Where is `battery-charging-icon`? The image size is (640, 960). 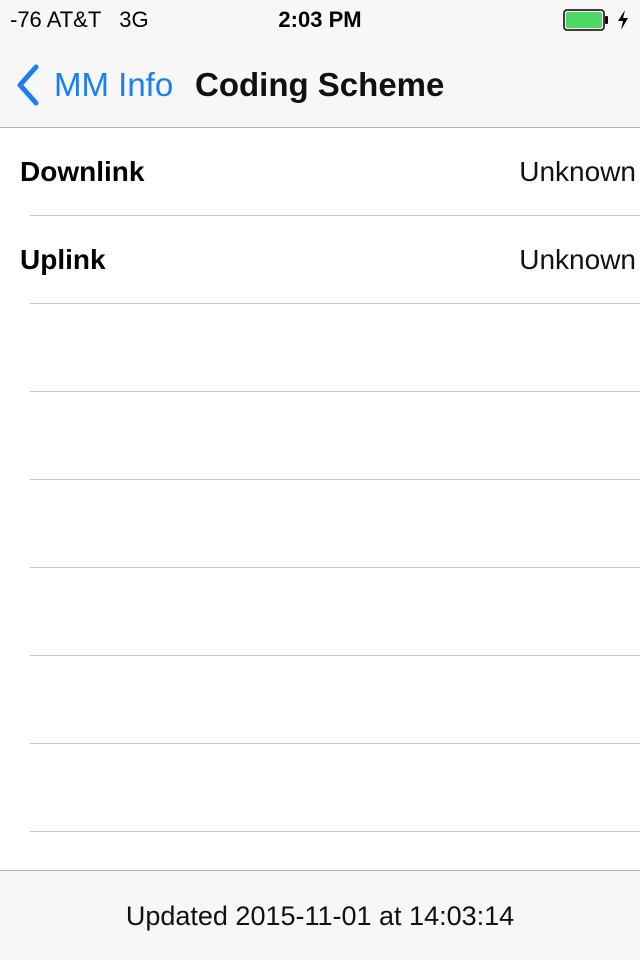 battery-charging-icon is located at coordinates (585, 20).